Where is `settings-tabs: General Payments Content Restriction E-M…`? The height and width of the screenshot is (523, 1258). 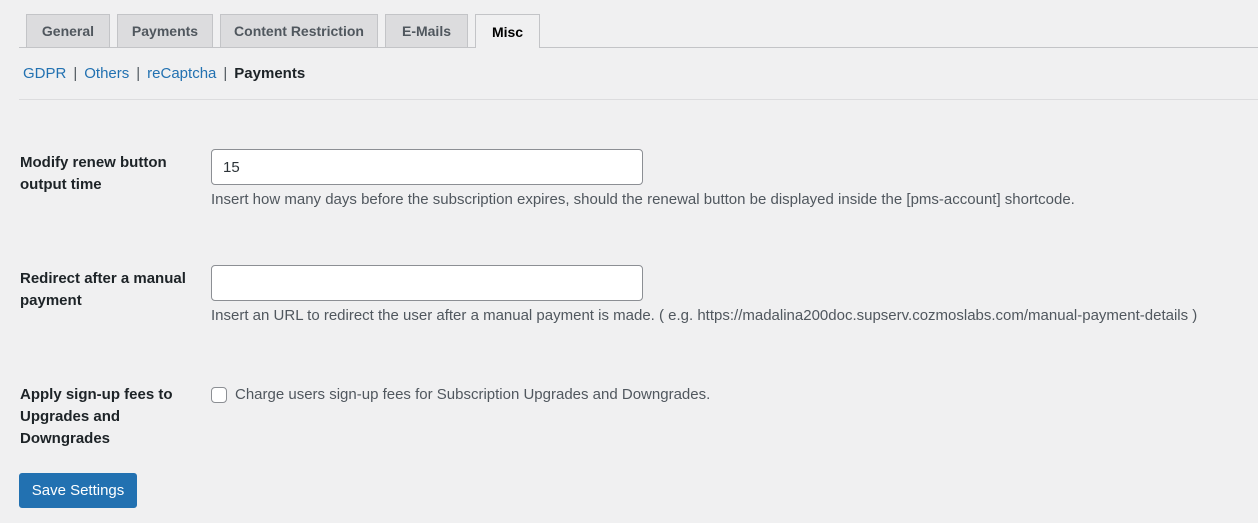
settings-tabs: General Payments Content Restriction E-M… is located at coordinates (629, 24).